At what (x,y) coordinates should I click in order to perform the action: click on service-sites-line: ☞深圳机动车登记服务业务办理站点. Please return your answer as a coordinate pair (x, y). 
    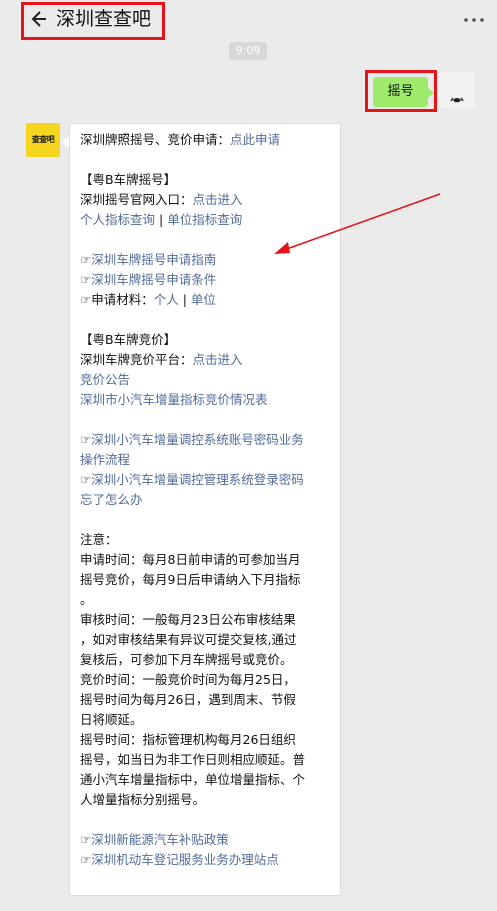
    Looking at the image, I should click on (209, 860).